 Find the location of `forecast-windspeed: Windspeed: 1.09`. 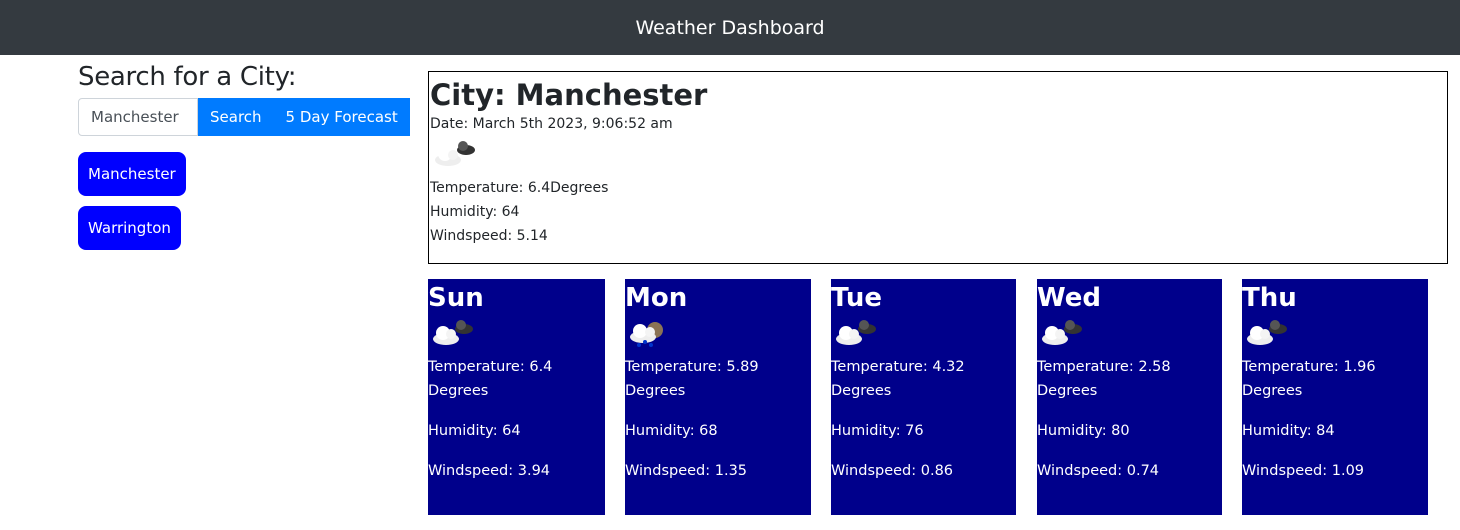

forecast-windspeed: Windspeed: 1.09 is located at coordinates (1303, 471).